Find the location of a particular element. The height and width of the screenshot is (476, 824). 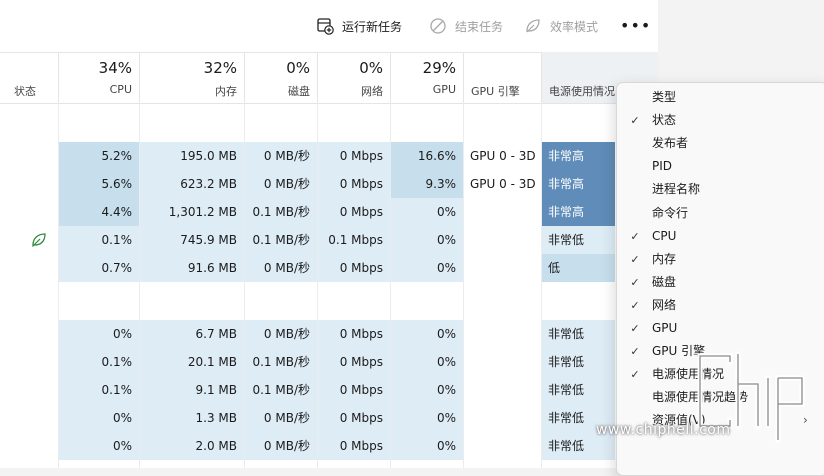

efficiency-mode-button: 效率模式 is located at coordinates (561, 26).